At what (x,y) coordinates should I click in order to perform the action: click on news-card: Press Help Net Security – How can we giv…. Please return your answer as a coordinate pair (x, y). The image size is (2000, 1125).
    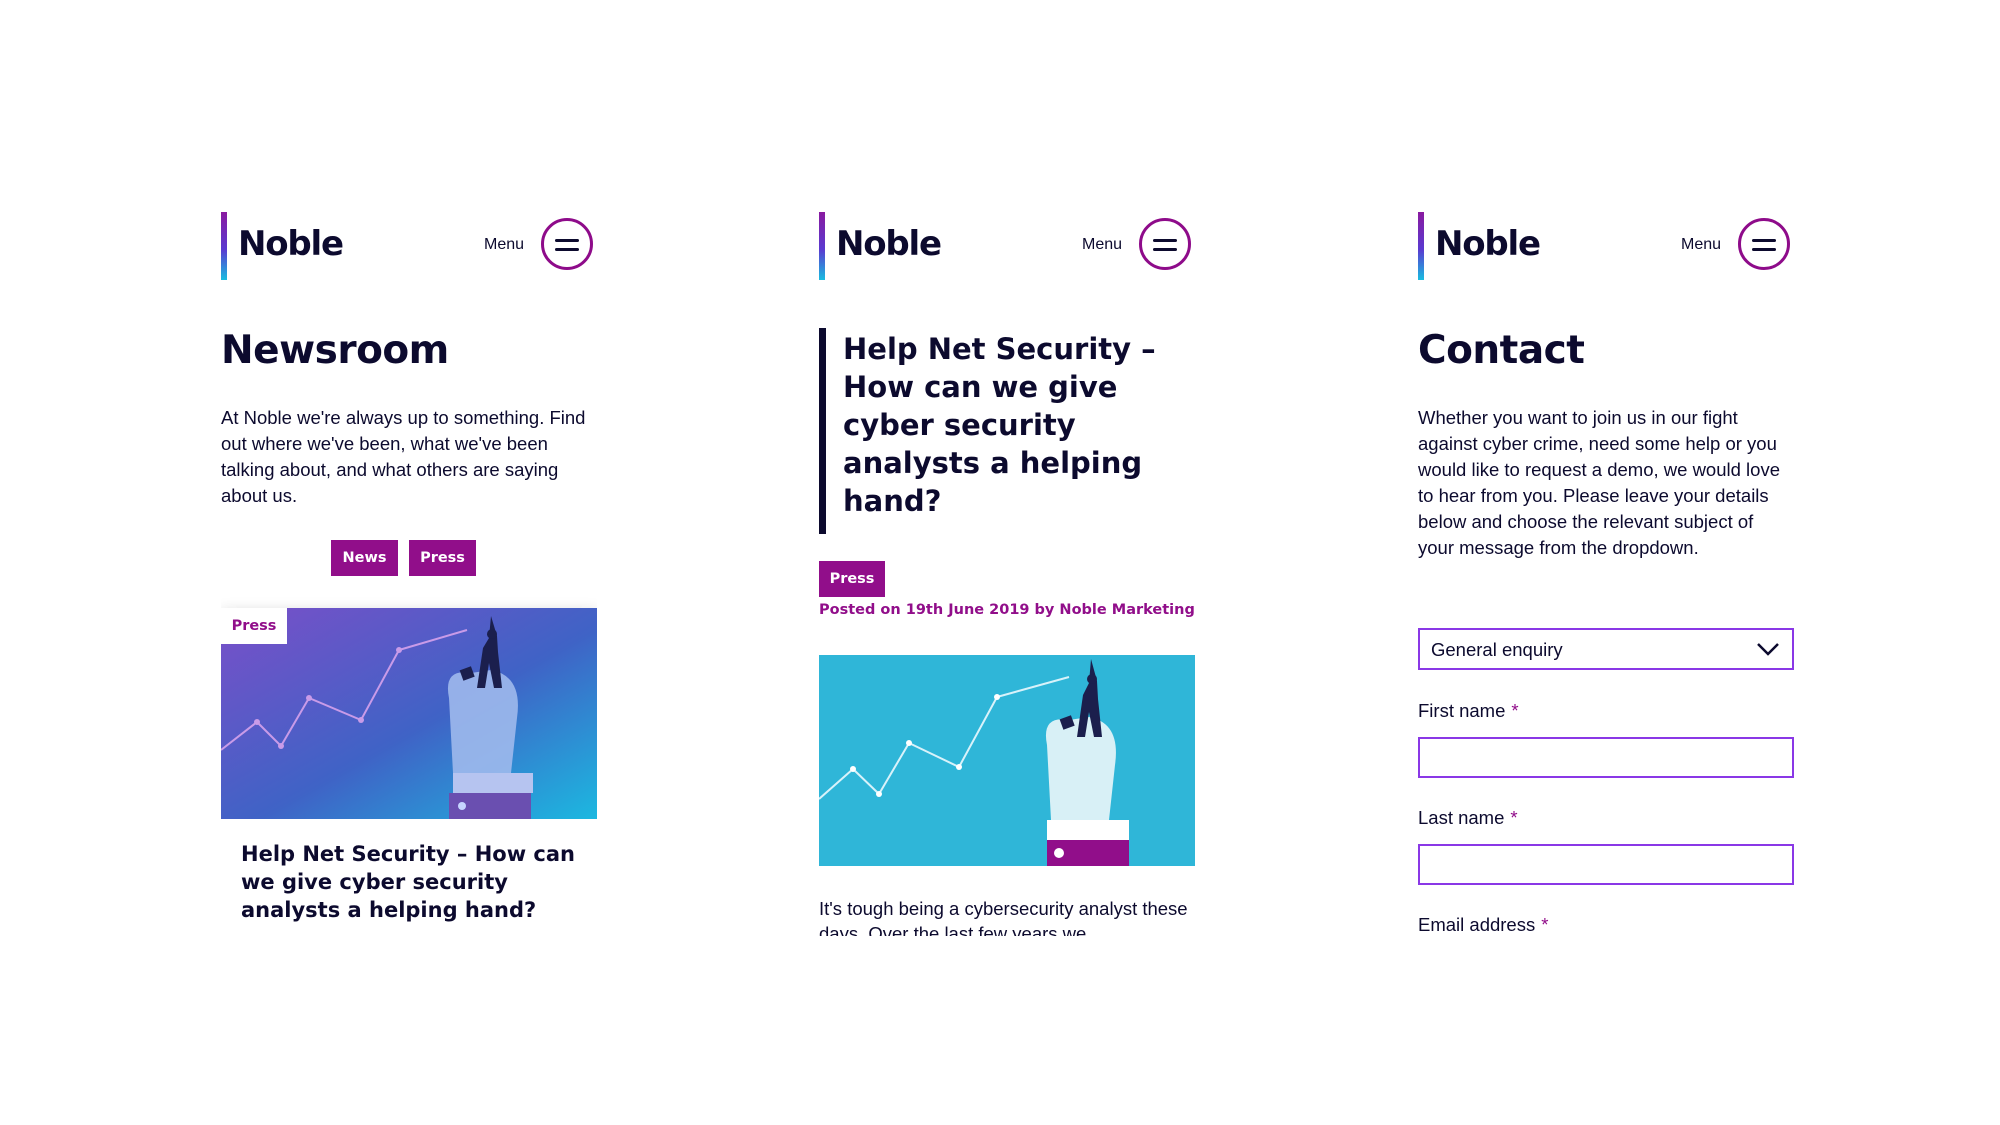
    Looking at the image, I should click on (409, 772).